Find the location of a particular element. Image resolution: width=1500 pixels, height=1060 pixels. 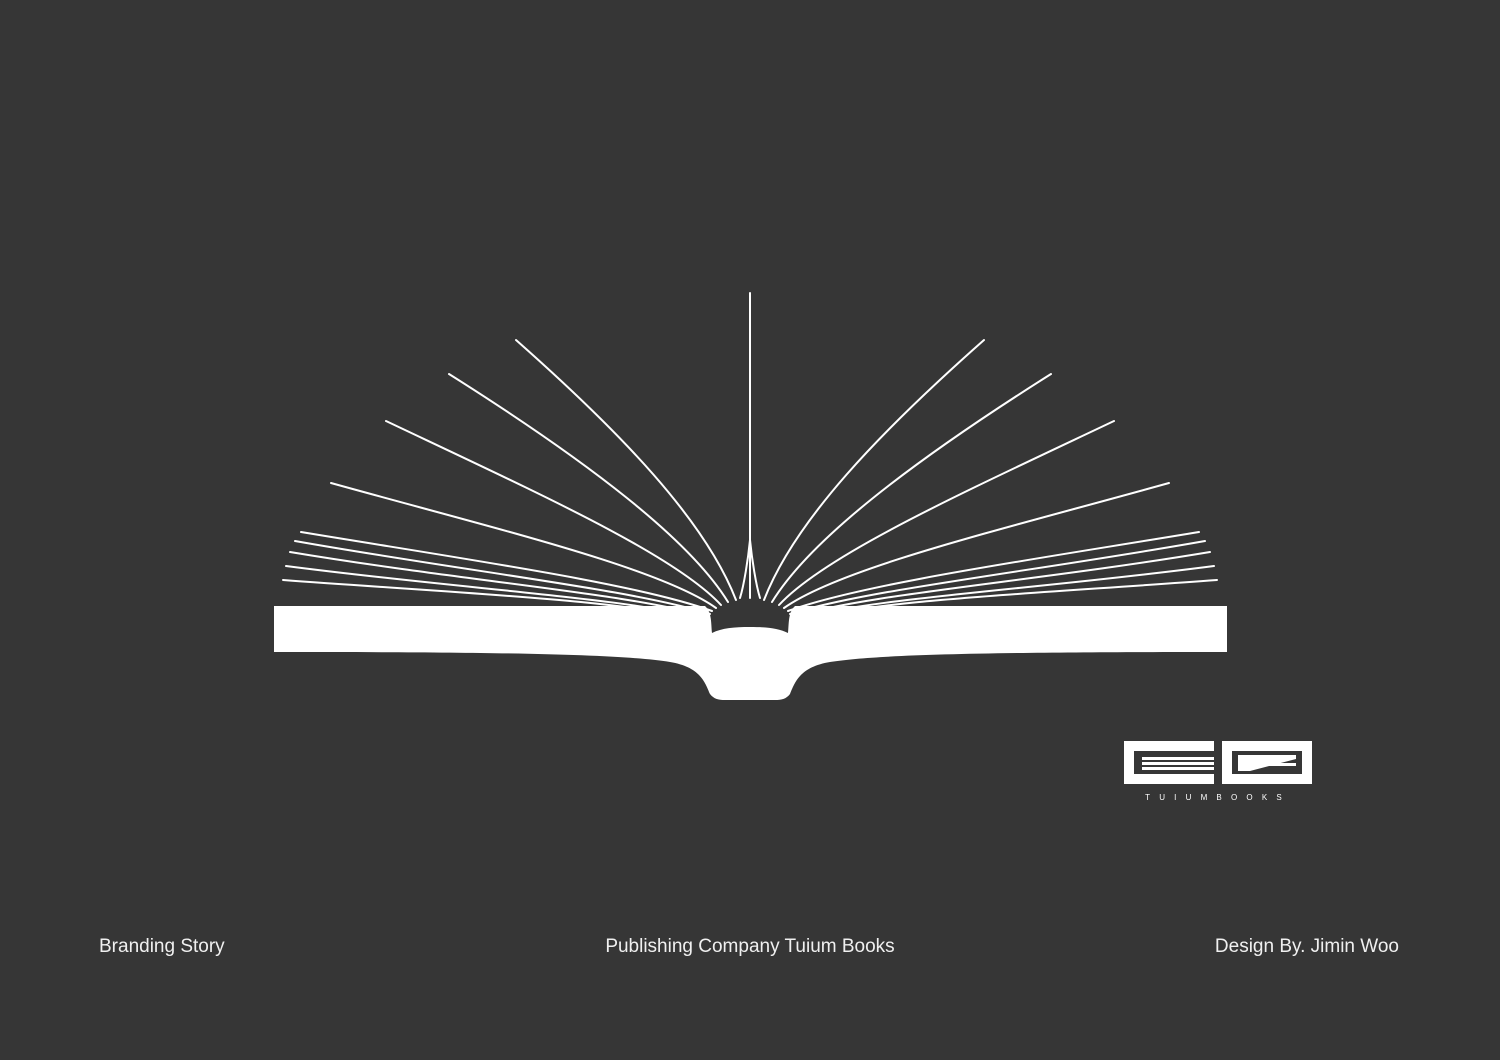

logo-mark is located at coordinates (1218, 762).